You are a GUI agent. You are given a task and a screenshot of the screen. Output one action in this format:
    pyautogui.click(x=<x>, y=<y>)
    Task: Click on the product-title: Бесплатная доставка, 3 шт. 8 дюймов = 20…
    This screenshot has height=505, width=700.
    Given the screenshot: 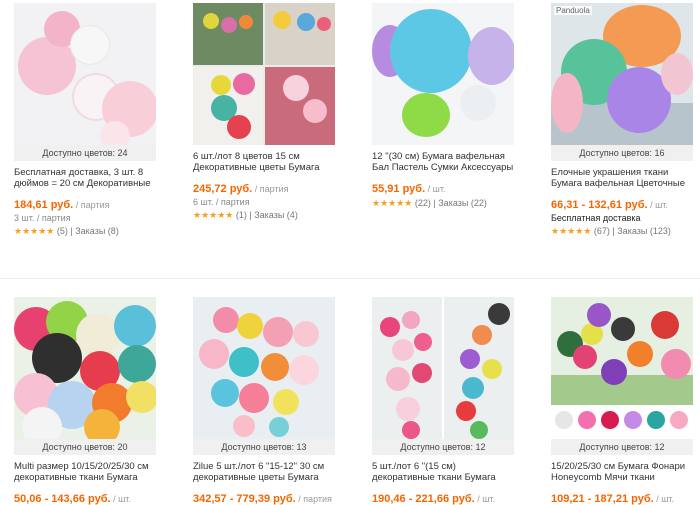 What is the action you would take?
    pyautogui.click(x=85, y=178)
    